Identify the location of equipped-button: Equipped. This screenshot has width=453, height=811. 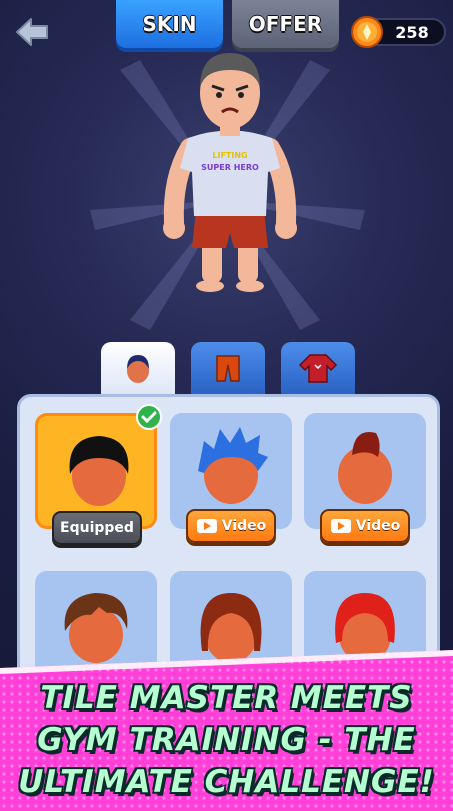
(97, 528).